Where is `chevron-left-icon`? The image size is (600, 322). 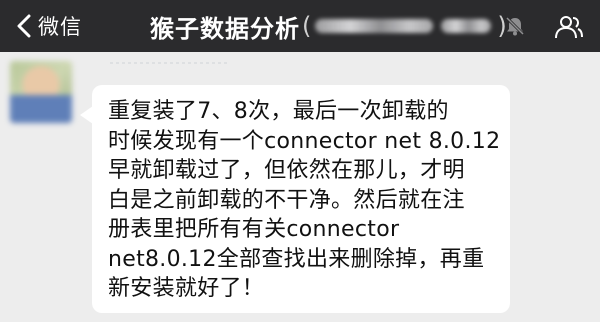 chevron-left-icon is located at coordinates (24, 26).